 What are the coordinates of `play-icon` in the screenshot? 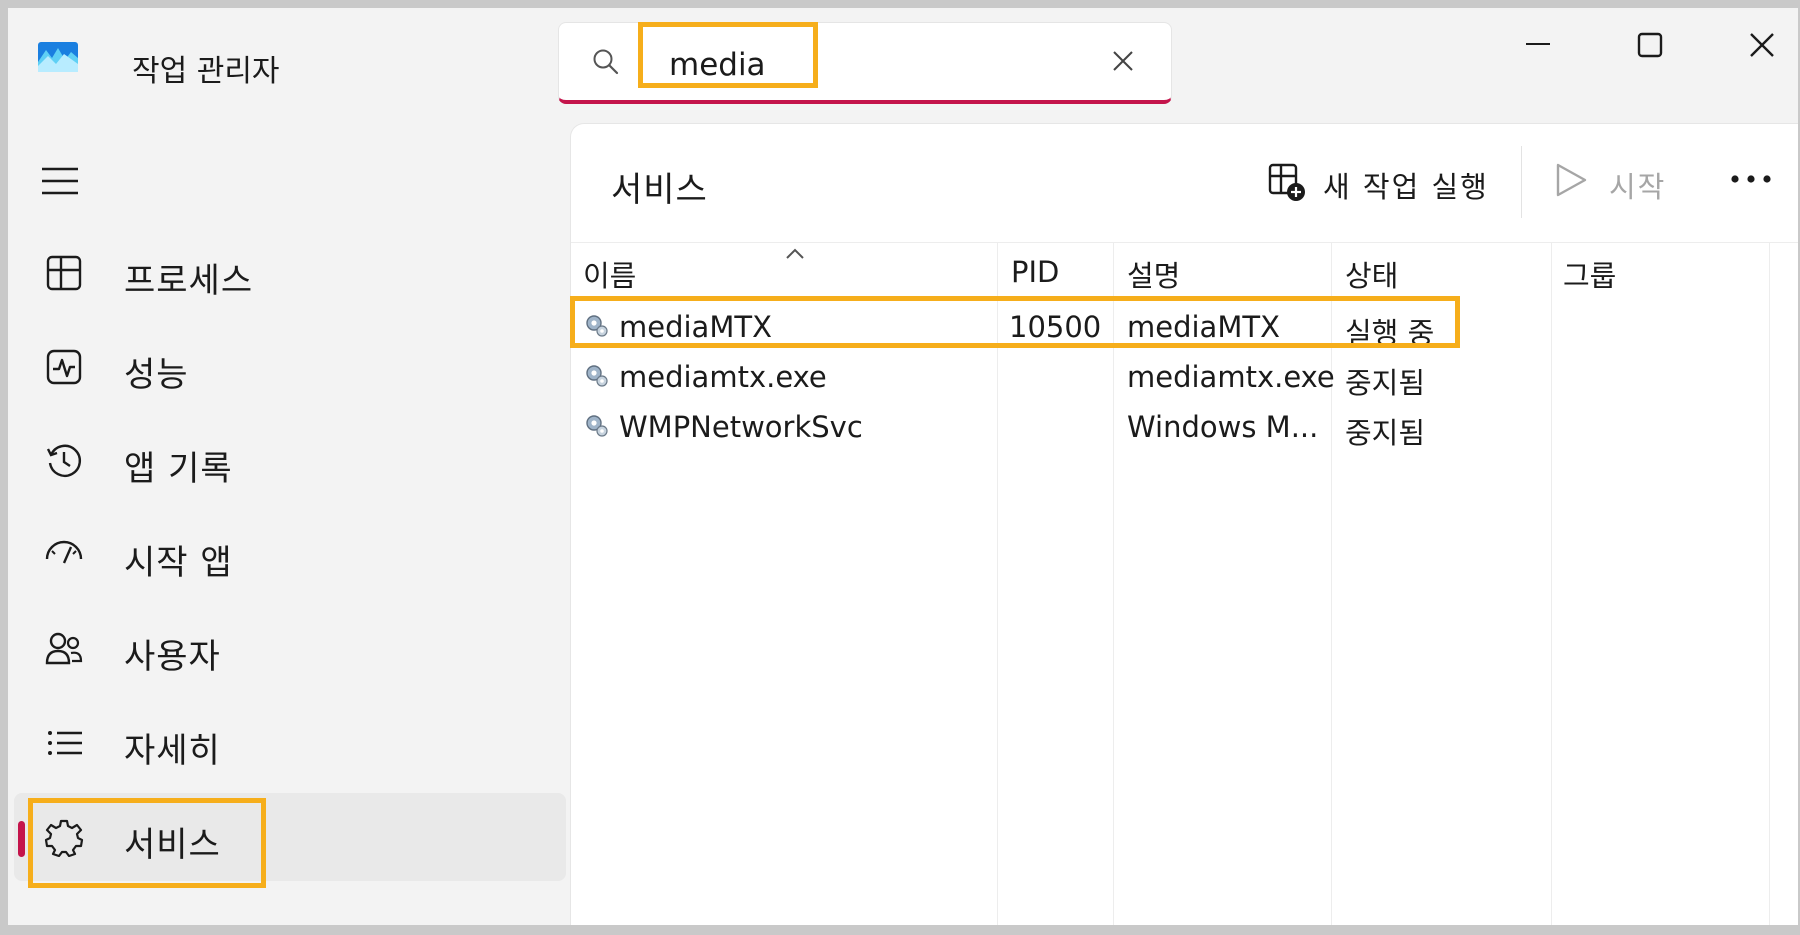 It's located at (1571, 180).